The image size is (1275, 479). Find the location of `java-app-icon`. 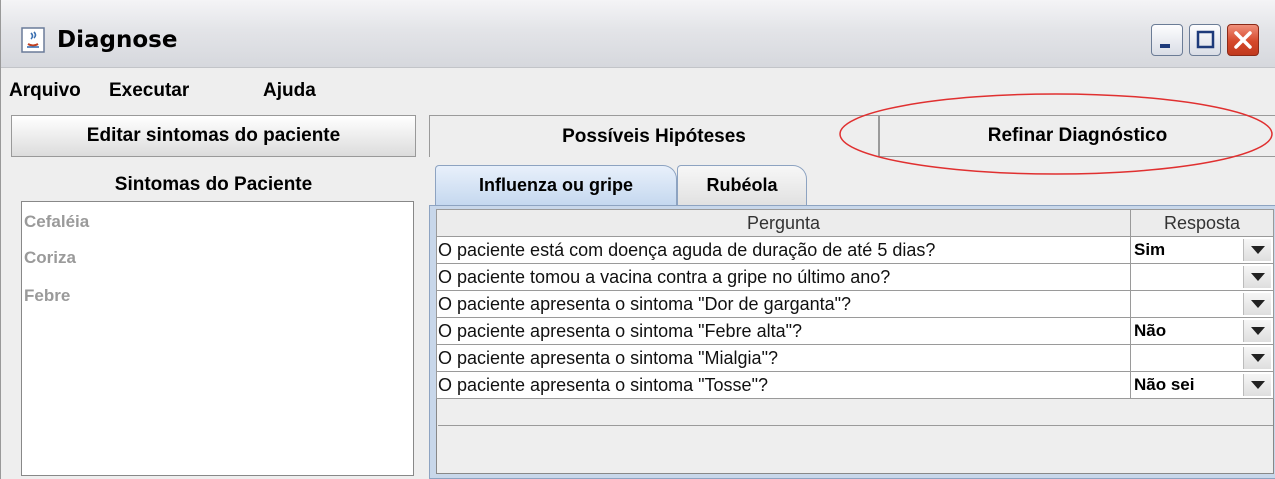

java-app-icon is located at coordinates (33, 40).